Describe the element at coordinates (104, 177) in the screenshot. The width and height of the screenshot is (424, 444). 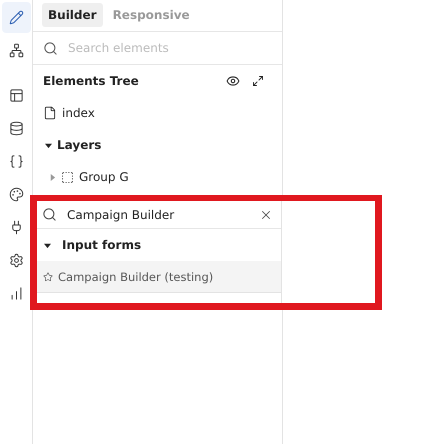
I see `tree-item: Group G` at that location.